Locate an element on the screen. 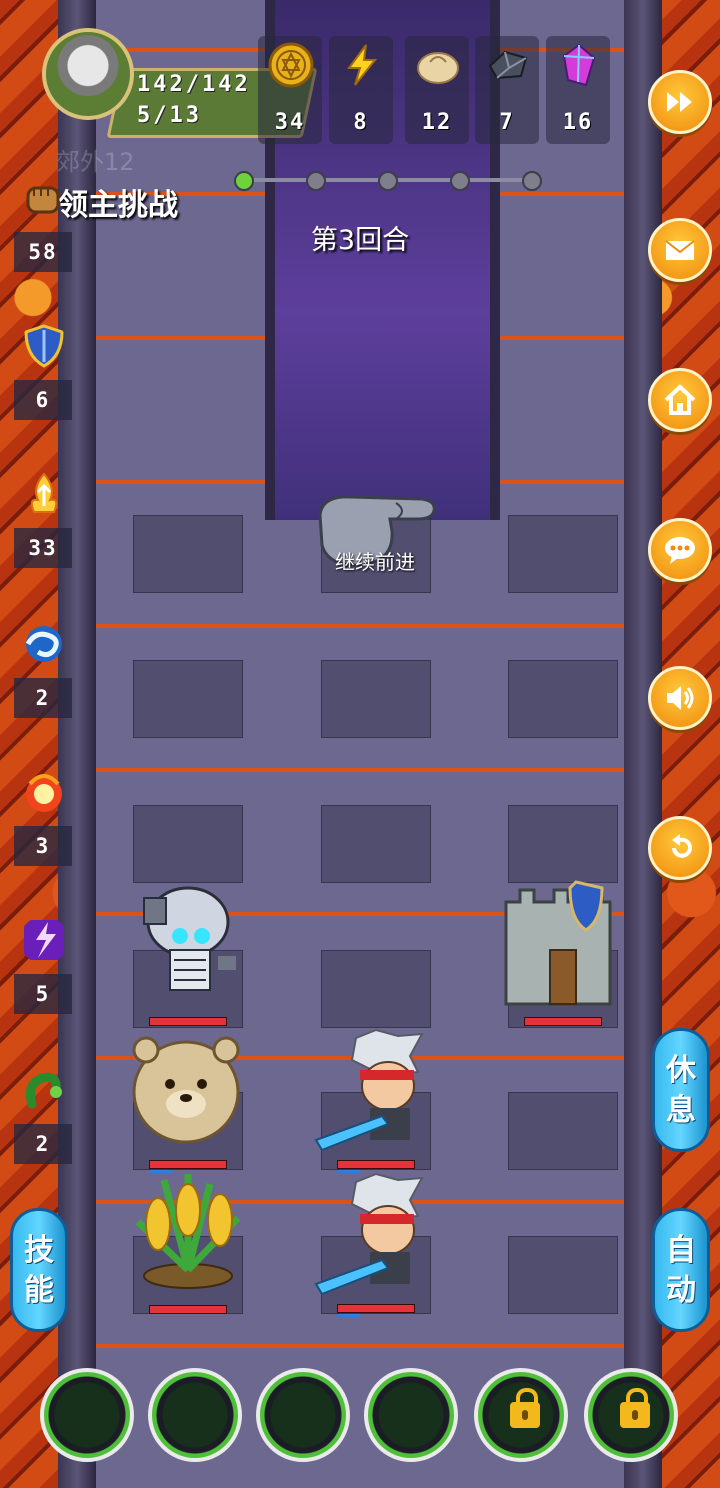 The height and width of the screenshot is (1488, 720). fast-forward-button is located at coordinates (680, 102).